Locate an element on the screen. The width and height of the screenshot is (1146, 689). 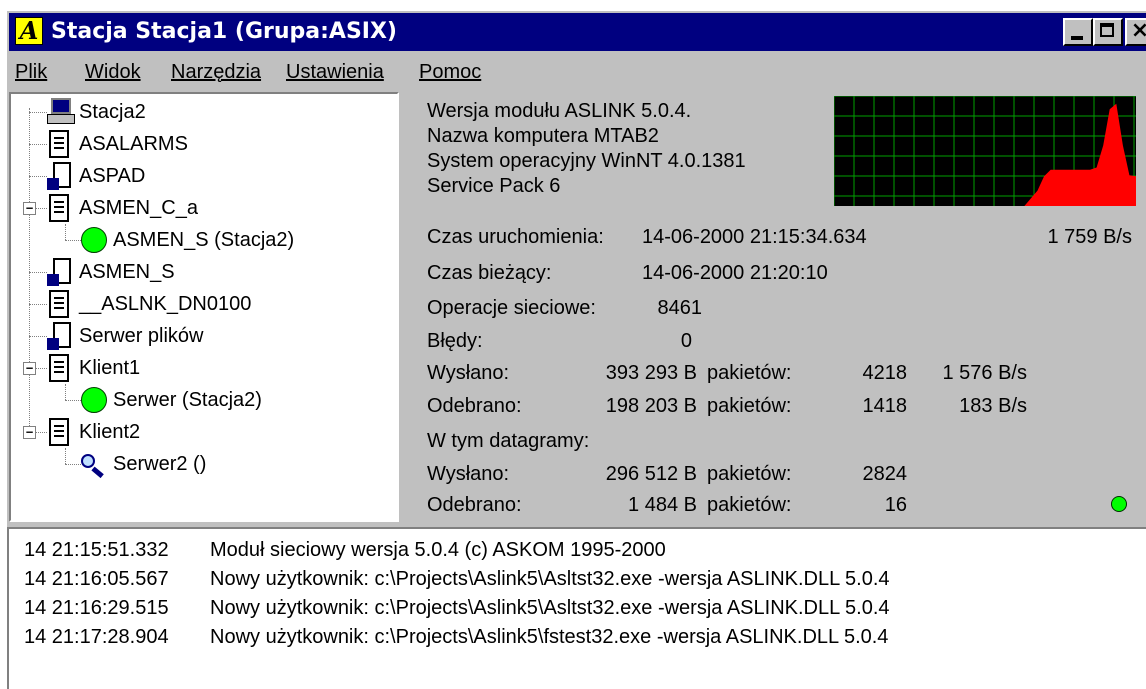
tree-node: Stacja2 is located at coordinates (204, 112).